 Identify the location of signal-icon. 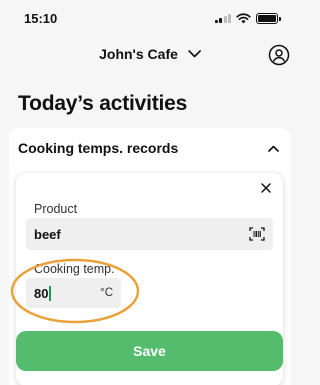
(222, 18).